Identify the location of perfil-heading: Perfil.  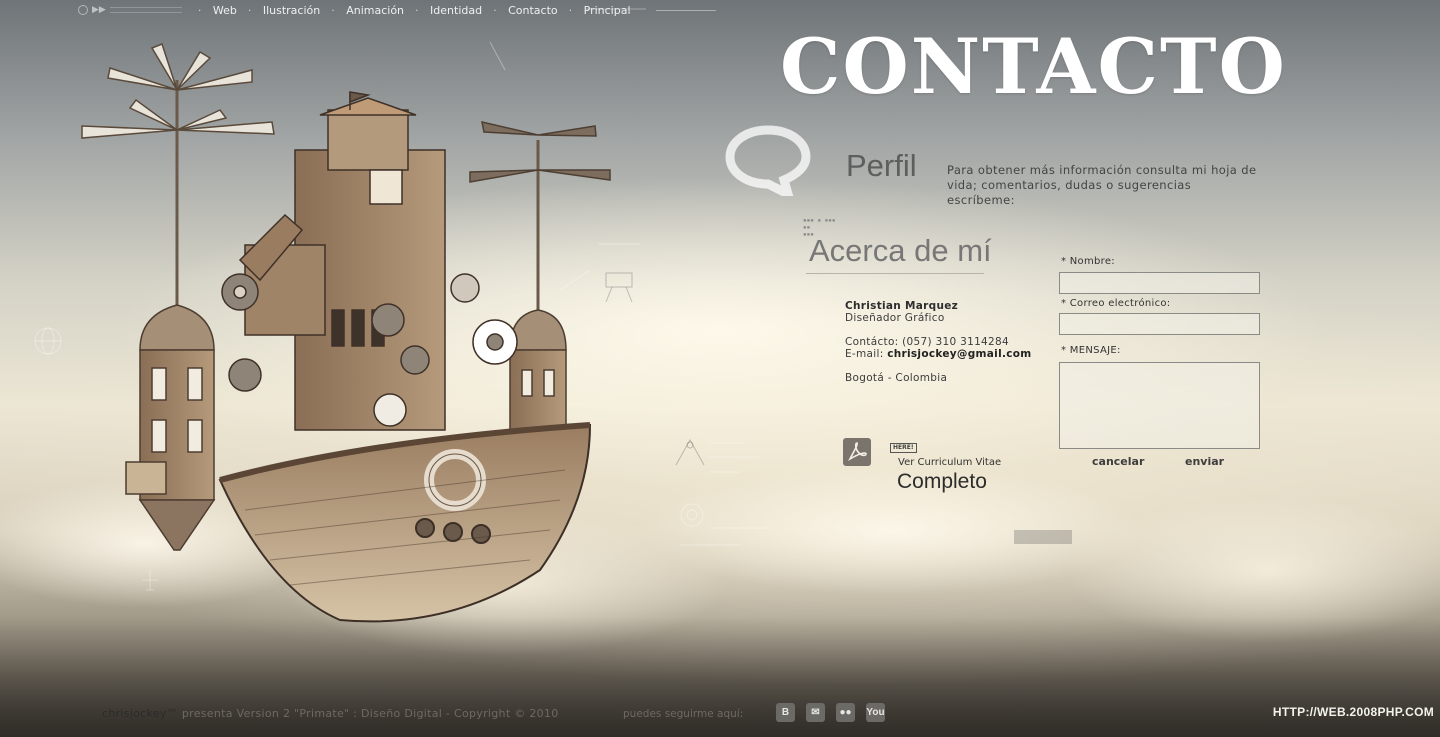
(881, 165).